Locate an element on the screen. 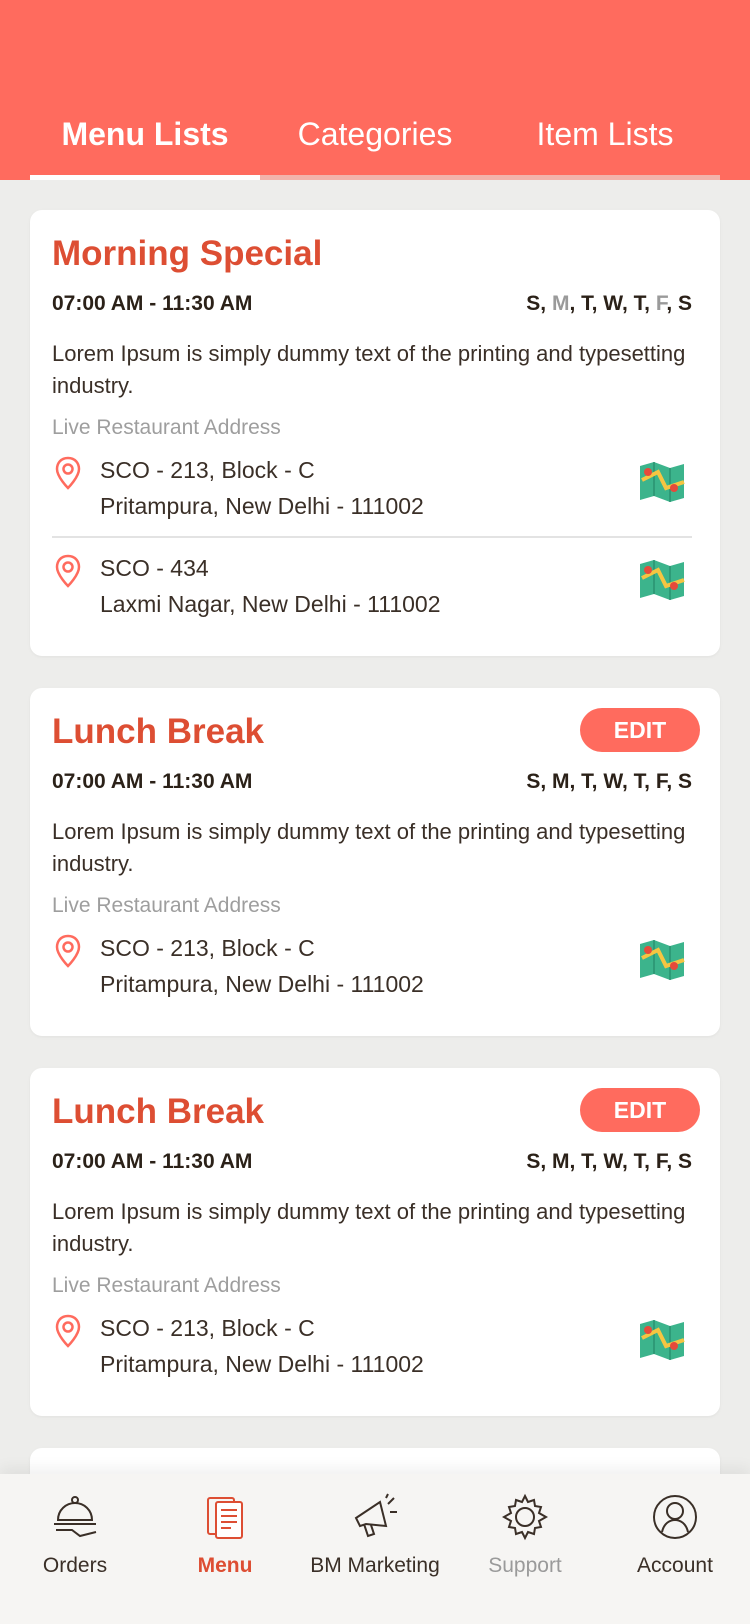 The width and height of the screenshot is (750, 1624). day-mon: M is located at coordinates (560, 303).